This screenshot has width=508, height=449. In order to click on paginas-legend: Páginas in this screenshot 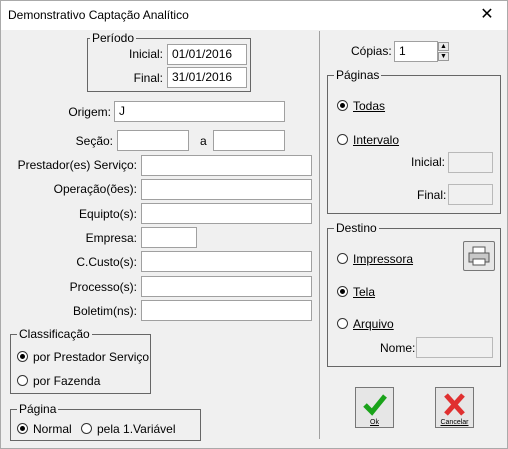, I will do `click(358, 75)`.